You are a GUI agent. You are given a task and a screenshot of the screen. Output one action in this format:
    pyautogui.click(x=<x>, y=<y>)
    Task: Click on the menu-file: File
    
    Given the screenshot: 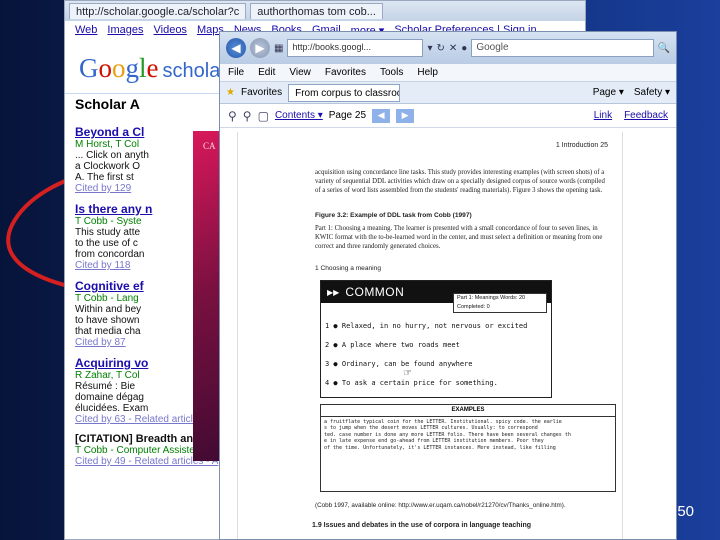 What is the action you would take?
    pyautogui.click(x=236, y=72)
    